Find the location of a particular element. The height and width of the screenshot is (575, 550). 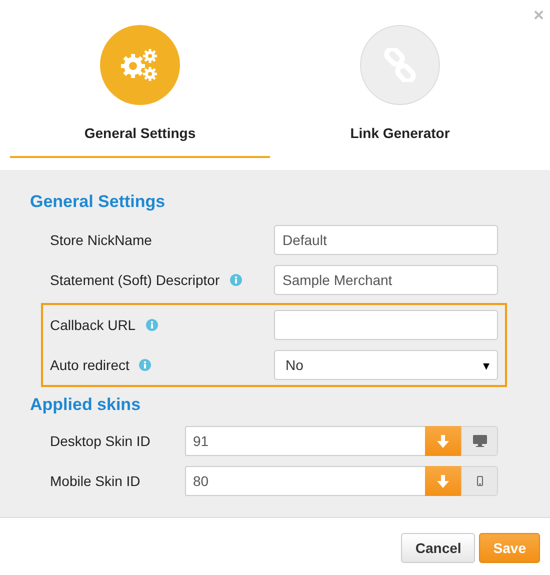

field-label: Mobile Skin ID is located at coordinates (96, 481).